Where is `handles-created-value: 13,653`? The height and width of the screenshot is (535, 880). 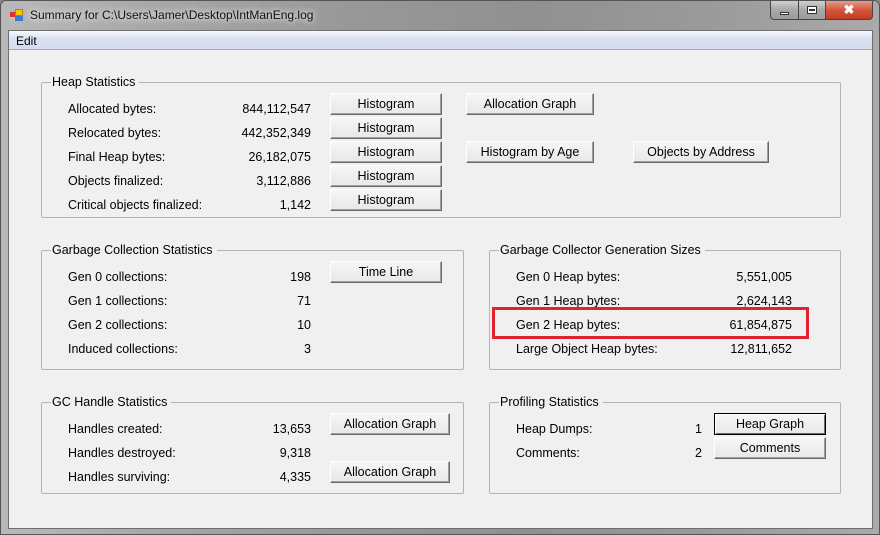 handles-created-value: 13,653 is located at coordinates (291, 429).